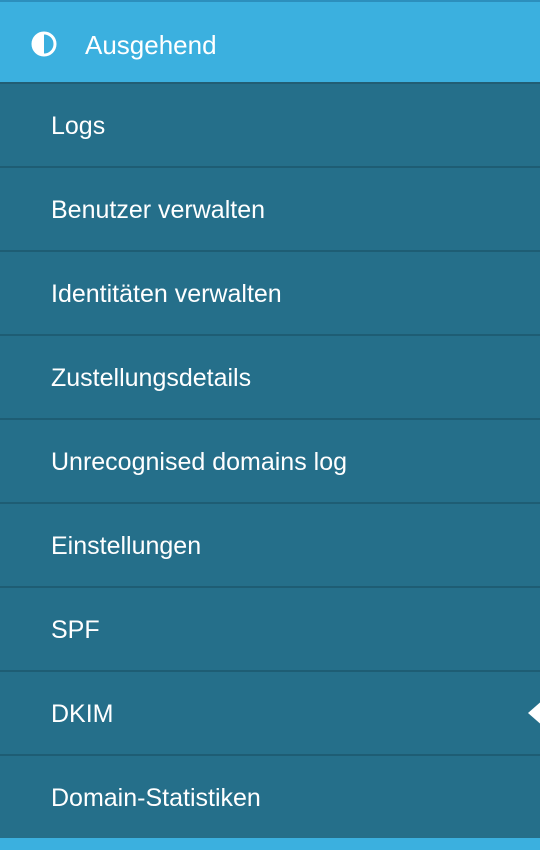 This screenshot has height=850, width=544. I want to click on menu-item-benutzer-verwalten: Benutzer verwalten, so click(270, 210).